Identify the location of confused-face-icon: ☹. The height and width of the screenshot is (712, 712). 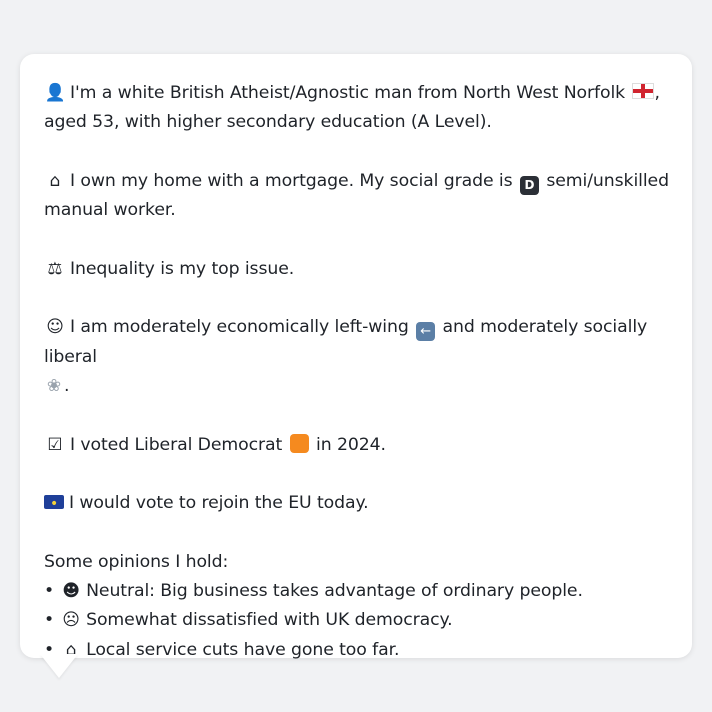
(71, 620).